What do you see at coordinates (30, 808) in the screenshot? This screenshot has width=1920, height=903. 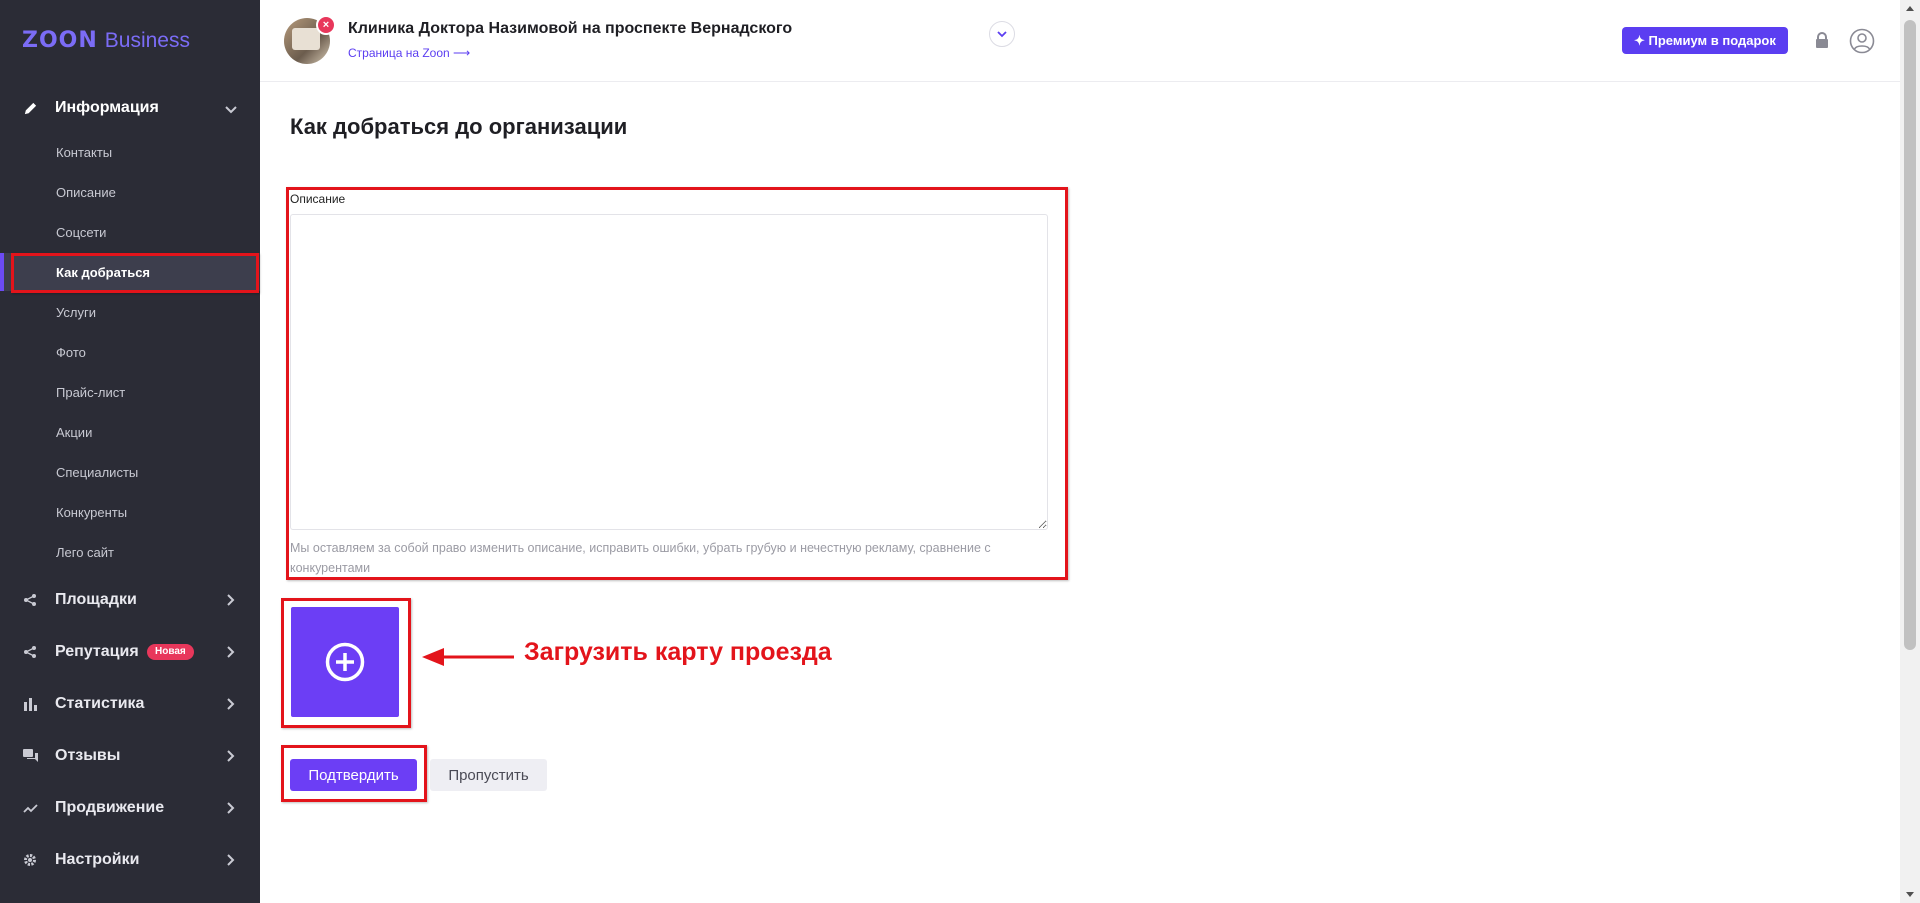 I see `trend-icon` at bounding box center [30, 808].